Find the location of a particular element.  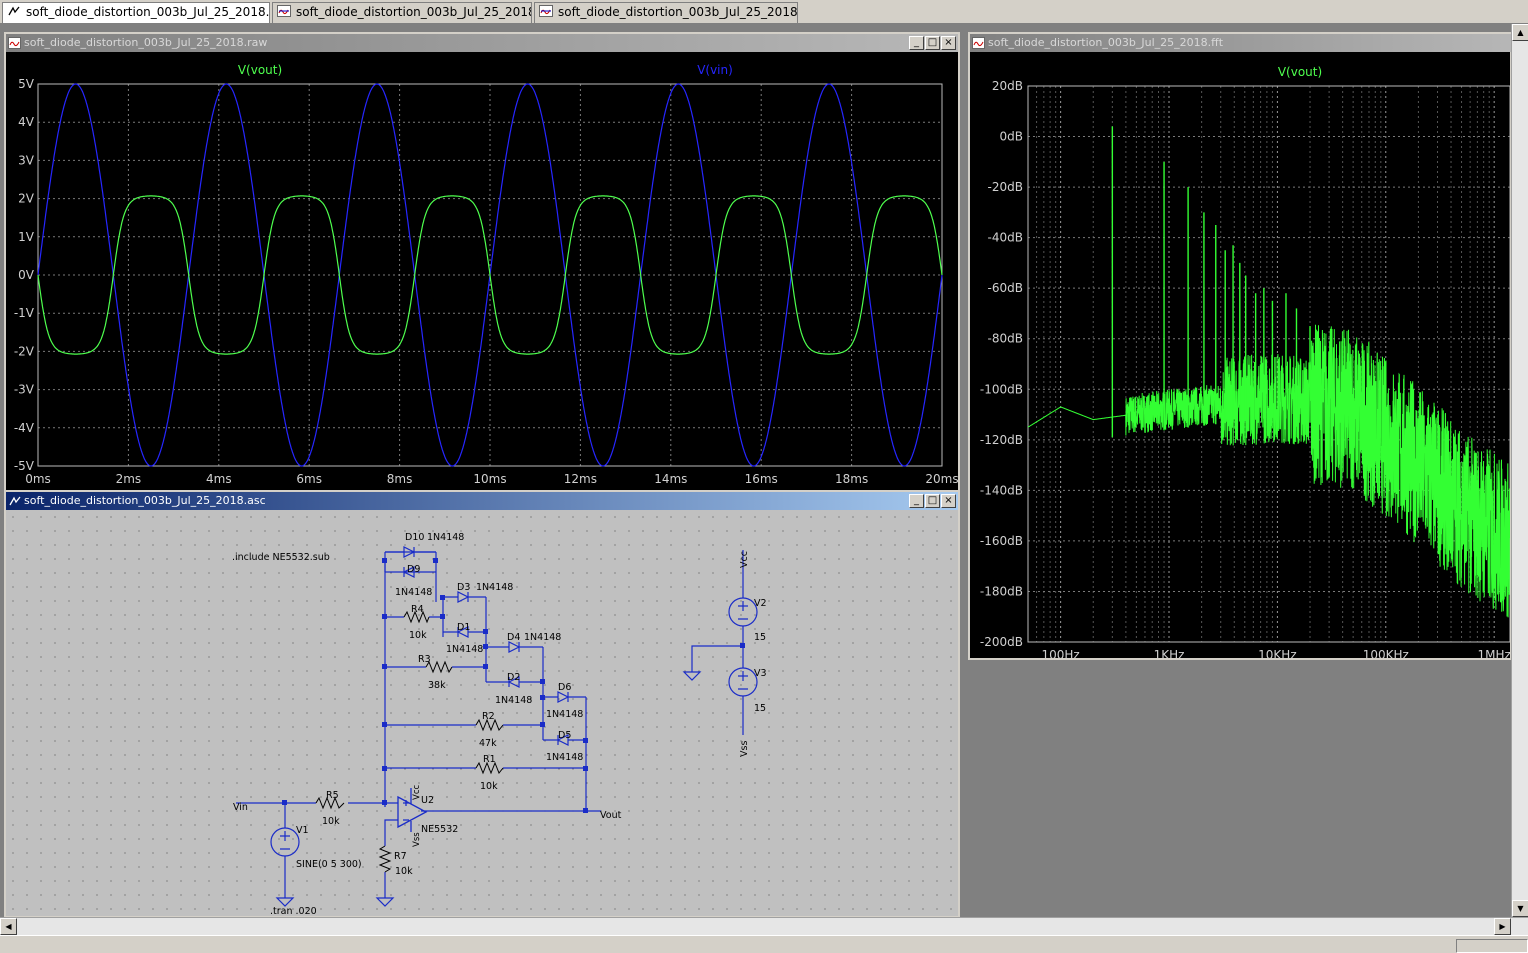

d4-model: 1N4148 is located at coordinates (542, 637).